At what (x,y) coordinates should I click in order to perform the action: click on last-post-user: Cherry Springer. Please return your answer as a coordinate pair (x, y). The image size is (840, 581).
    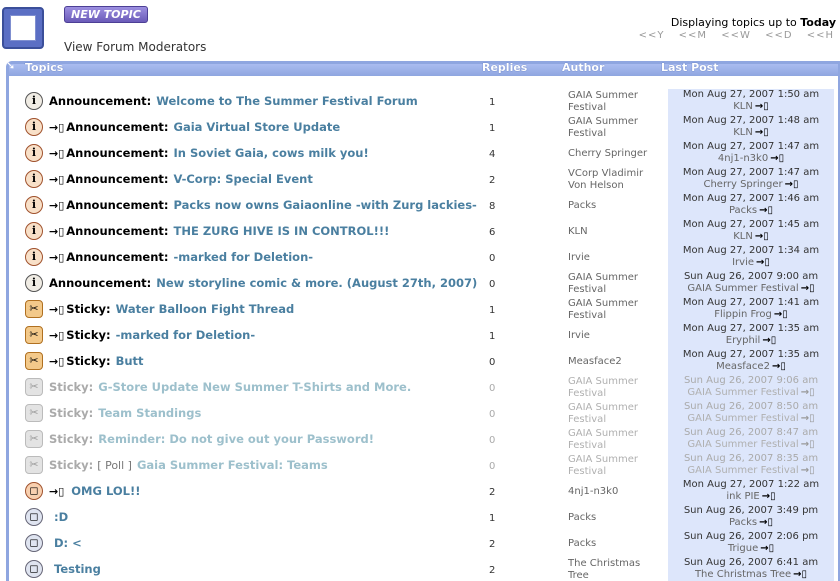
    Looking at the image, I should click on (742, 184).